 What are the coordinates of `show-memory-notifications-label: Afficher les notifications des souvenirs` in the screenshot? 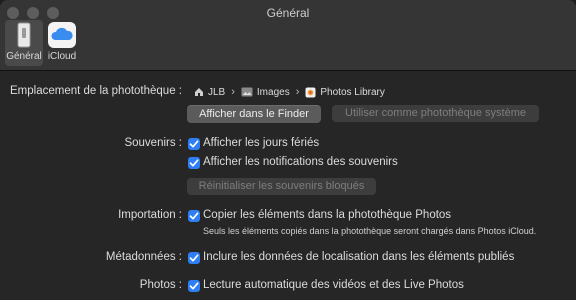 It's located at (300, 162).